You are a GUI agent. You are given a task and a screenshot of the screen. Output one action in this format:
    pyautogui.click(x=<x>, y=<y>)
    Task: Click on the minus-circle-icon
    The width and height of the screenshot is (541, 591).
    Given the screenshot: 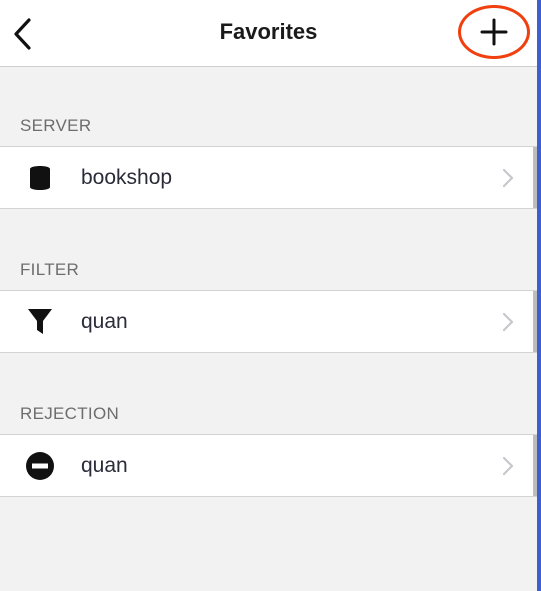 What is the action you would take?
    pyautogui.click(x=40, y=466)
    